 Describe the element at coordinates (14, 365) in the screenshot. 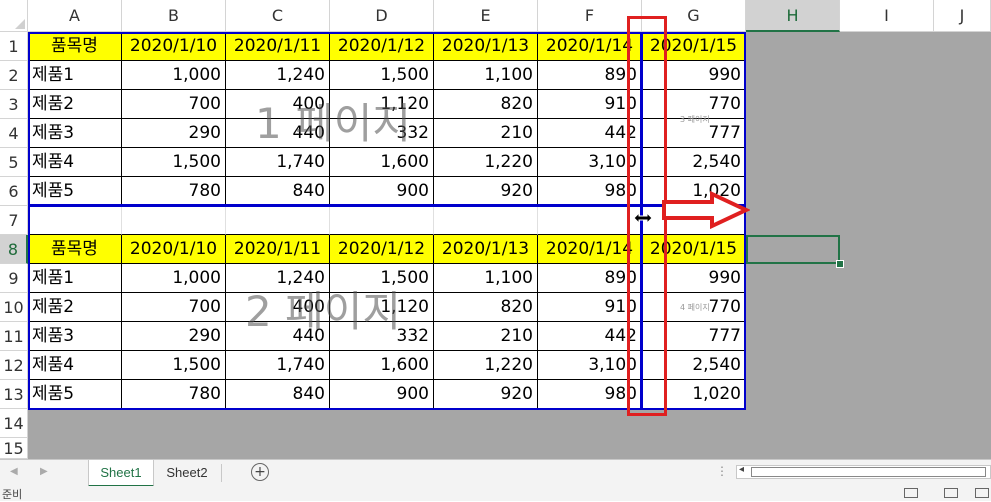

I see `row-header-12: 12` at that location.